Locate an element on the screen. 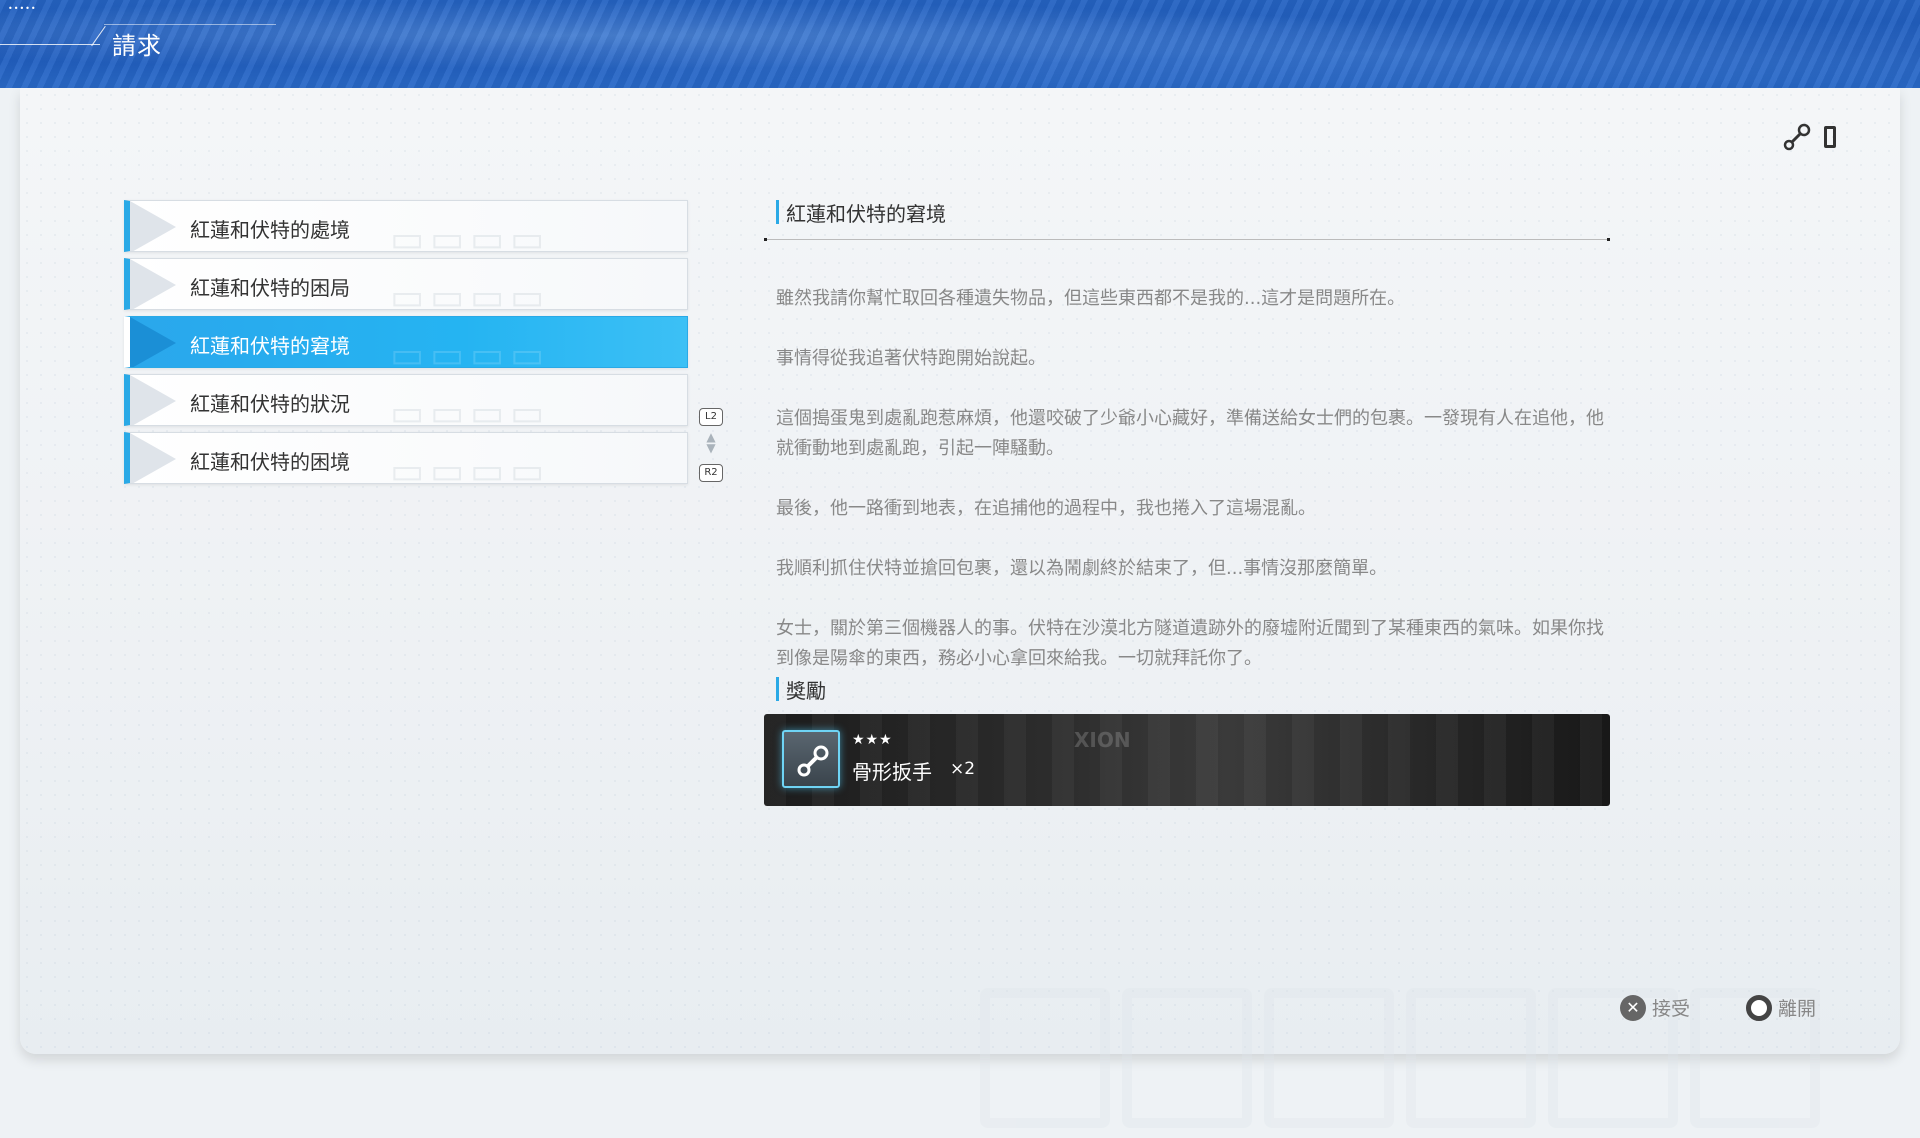 This screenshot has height=1138, width=1920. signal-icon: ••••• is located at coordinates (22, 8).